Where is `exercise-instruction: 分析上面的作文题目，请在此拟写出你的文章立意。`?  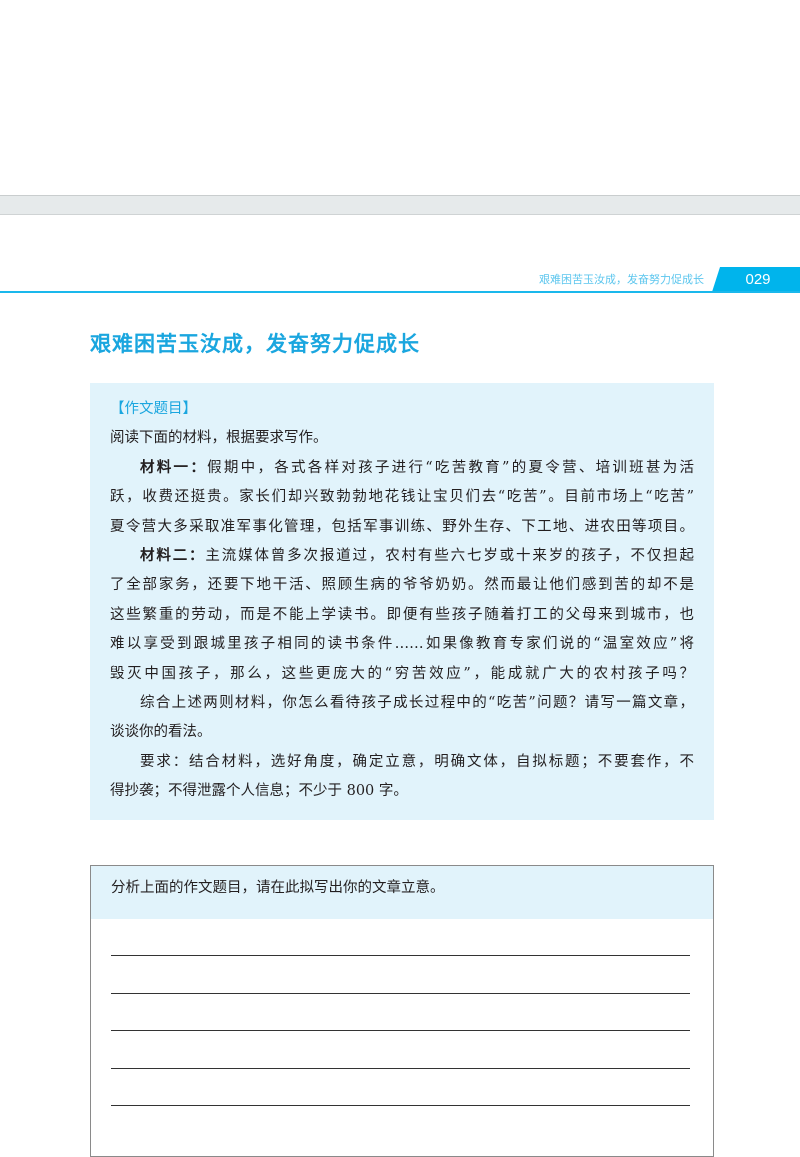 exercise-instruction: 分析上面的作文题目，请在此拟写出你的文章立意。 is located at coordinates (402, 892).